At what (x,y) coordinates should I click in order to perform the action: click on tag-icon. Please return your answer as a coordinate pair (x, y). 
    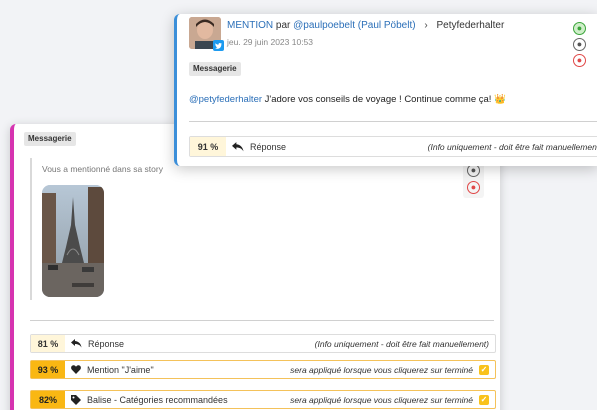
    Looking at the image, I should click on (76, 399).